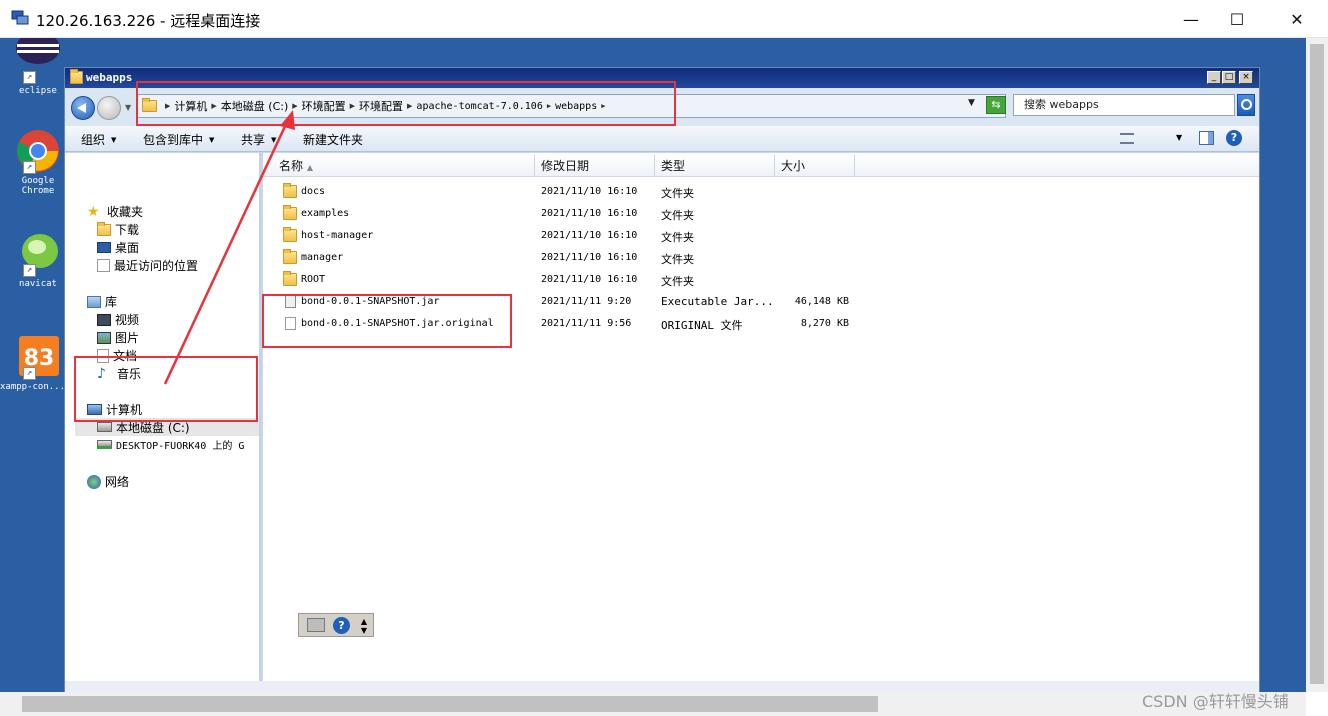 The height and width of the screenshot is (716, 1328). Describe the element at coordinates (83, 108) in the screenshot. I see `back-button` at that location.